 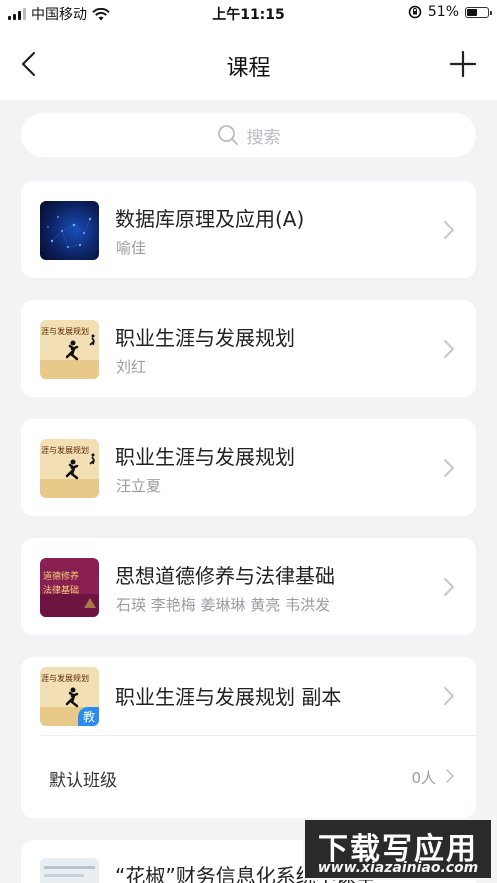 What do you see at coordinates (69, 230) in the screenshot?
I see `course-thumbnail-database` at bounding box center [69, 230].